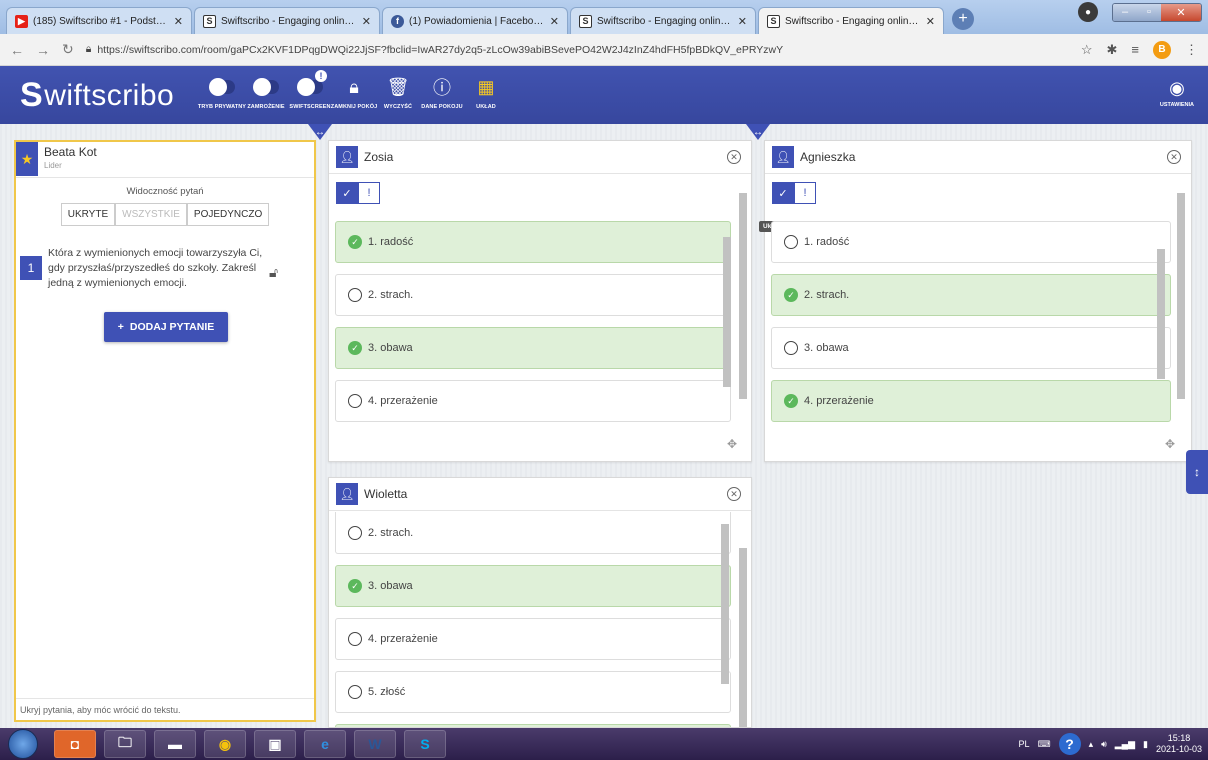 The height and width of the screenshot is (760, 1208). Describe the element at coordinates (971, 348) in the screenshot. I see `answer-option: 3. obawa` at that location.